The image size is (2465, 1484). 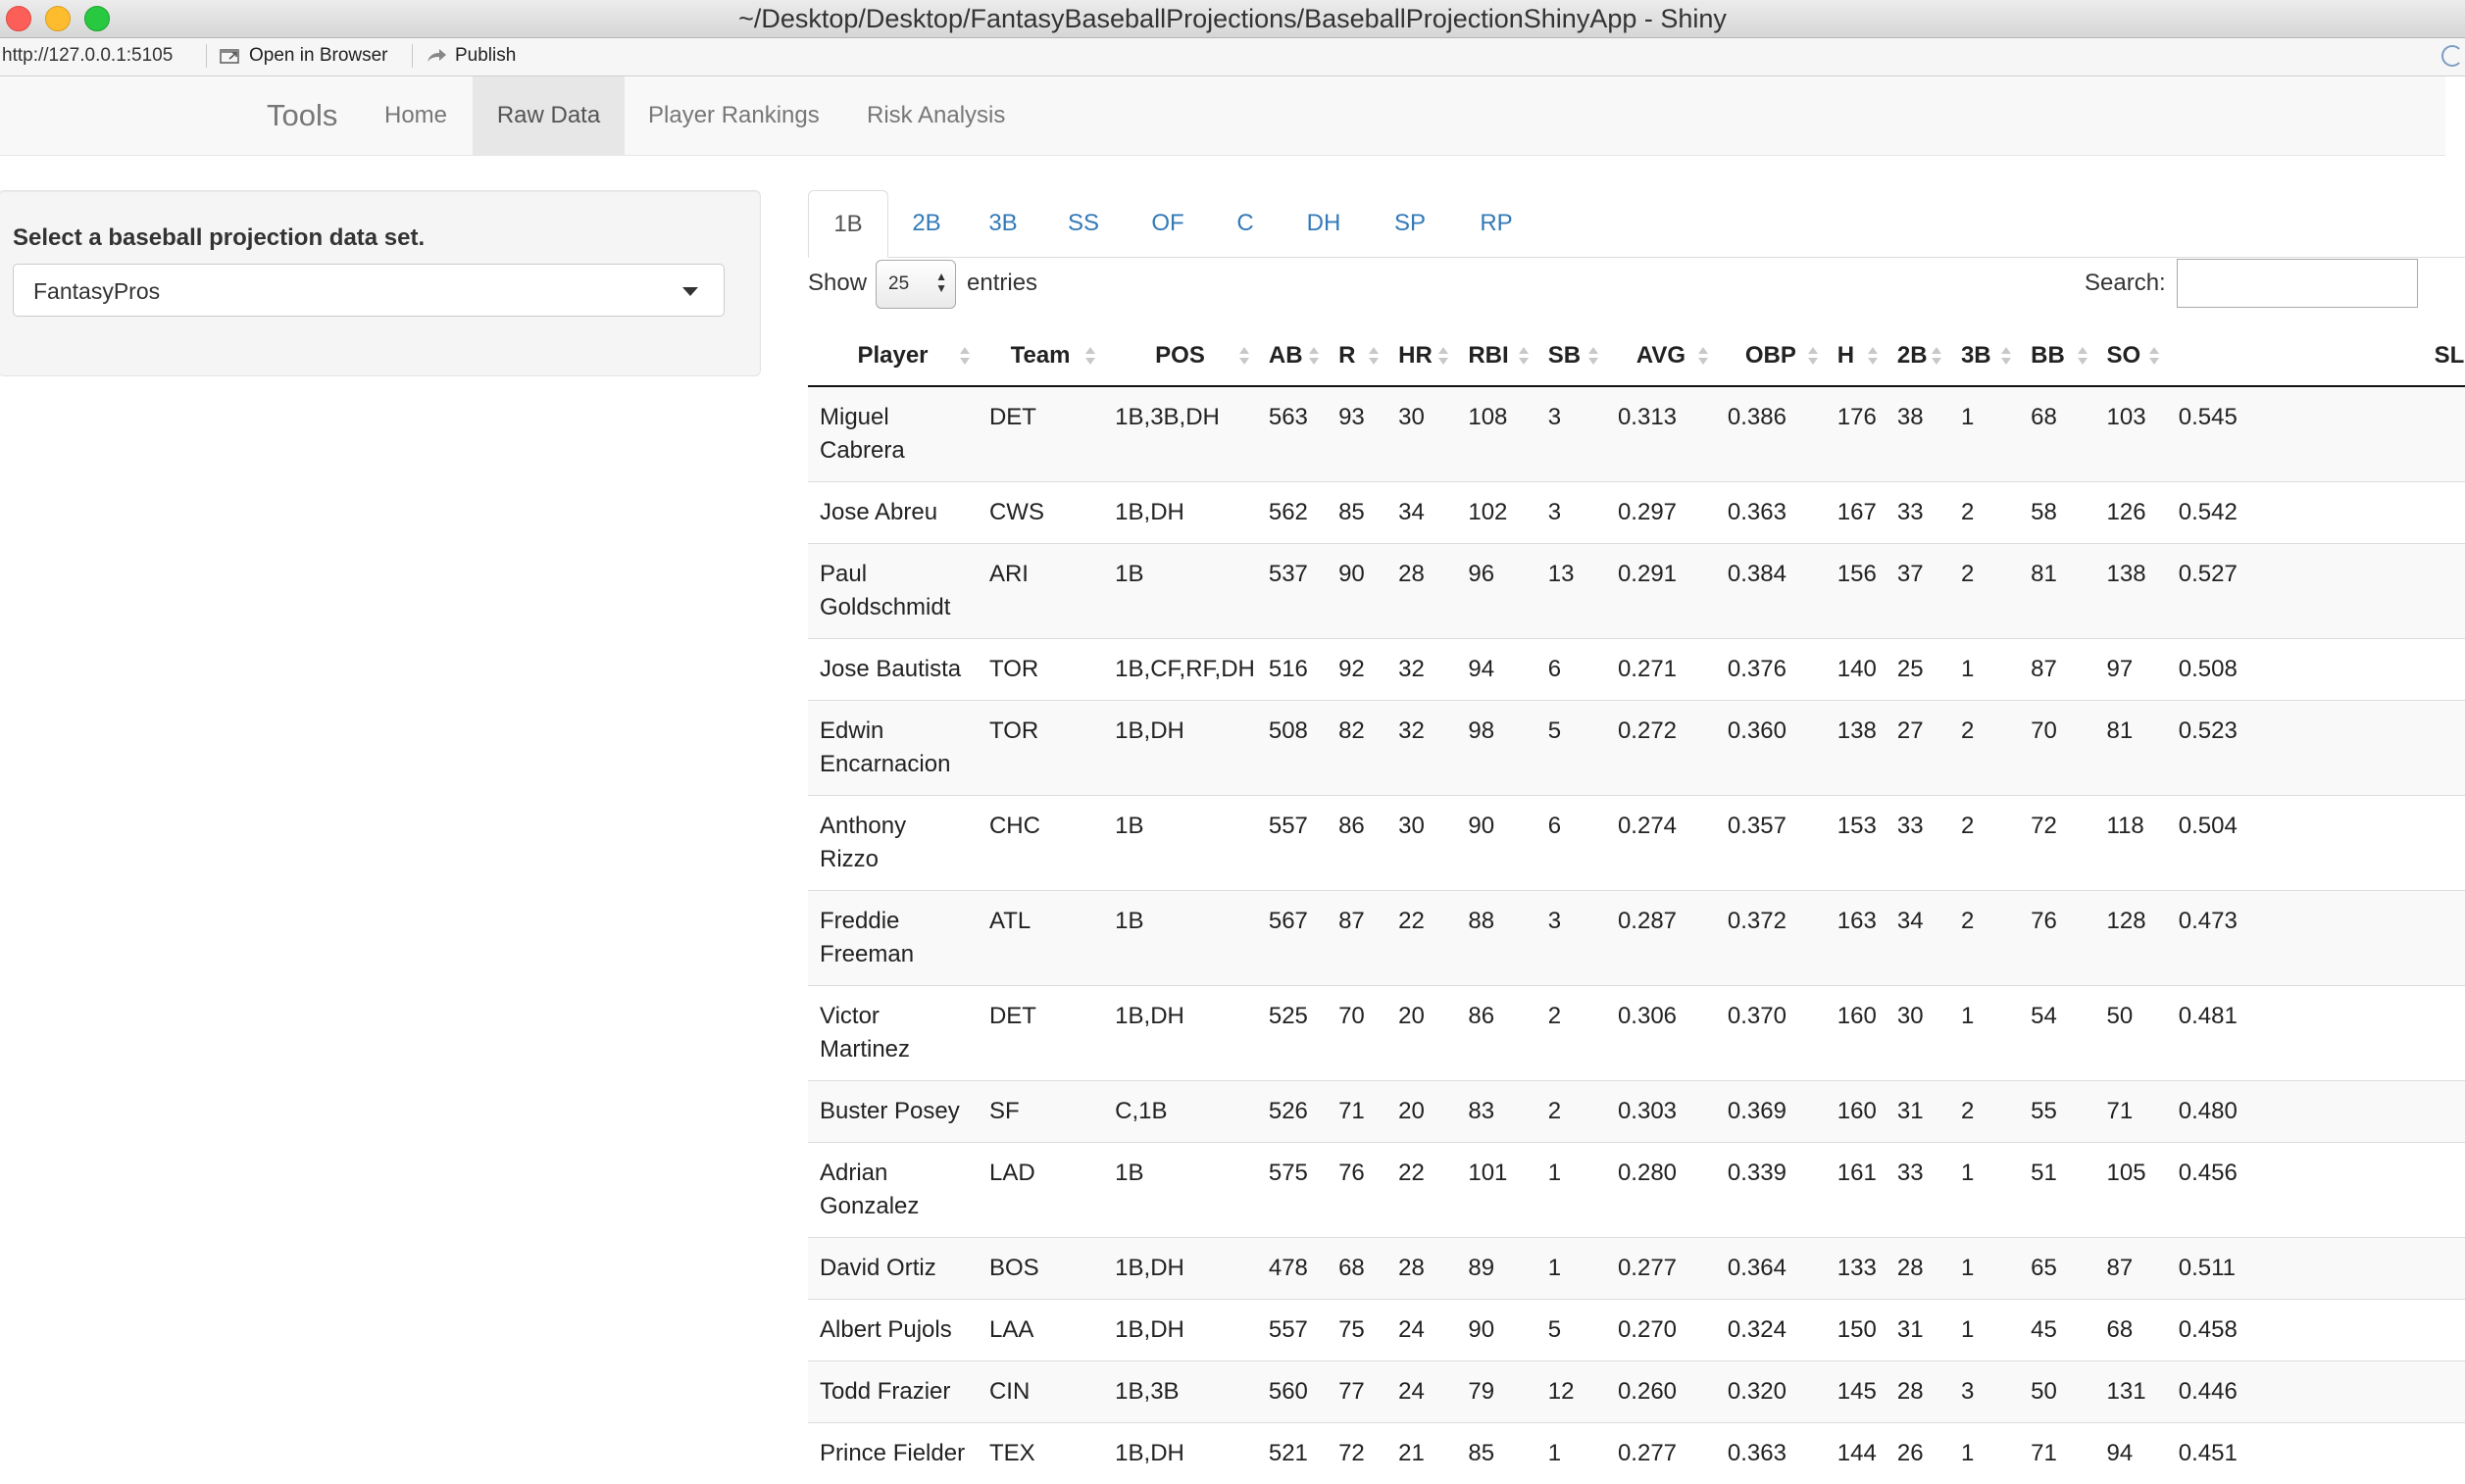 I want to click on cell-bb: 81, so click(x=2057, y=591).